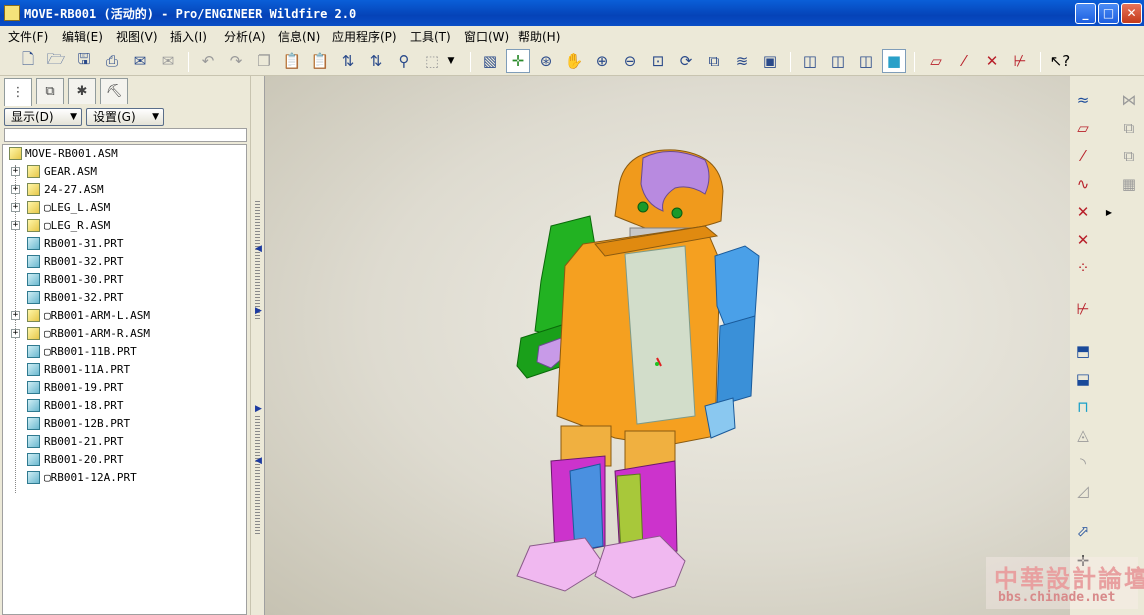 This screenshot has width=1144, height=615. What do you see at coordinates (602, 61) in the screenshot?
I see `zoom-in-icon: ⊕` at bounding box center [602, 61].